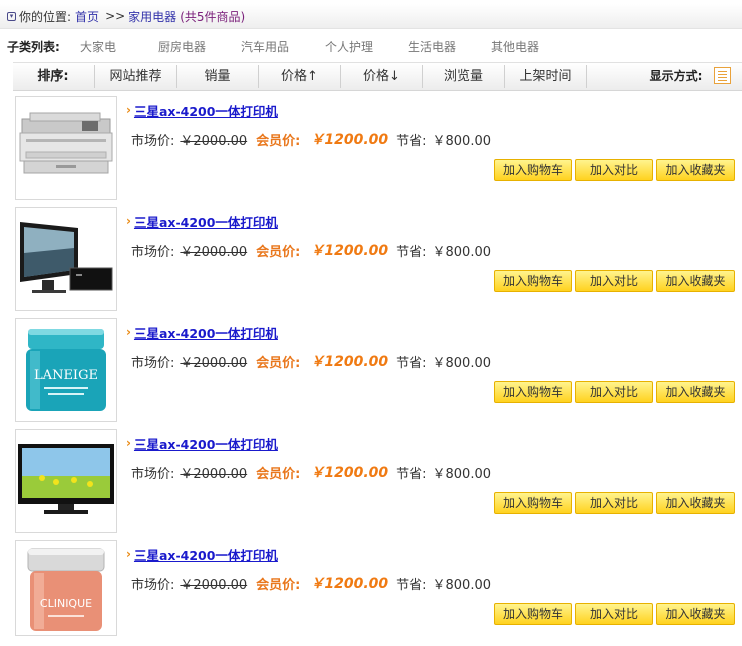 The image size is (742, 646). Describe the element at coordinates (66, 481) in the screenshot. I see `product-image-lcd-tv` at that location.